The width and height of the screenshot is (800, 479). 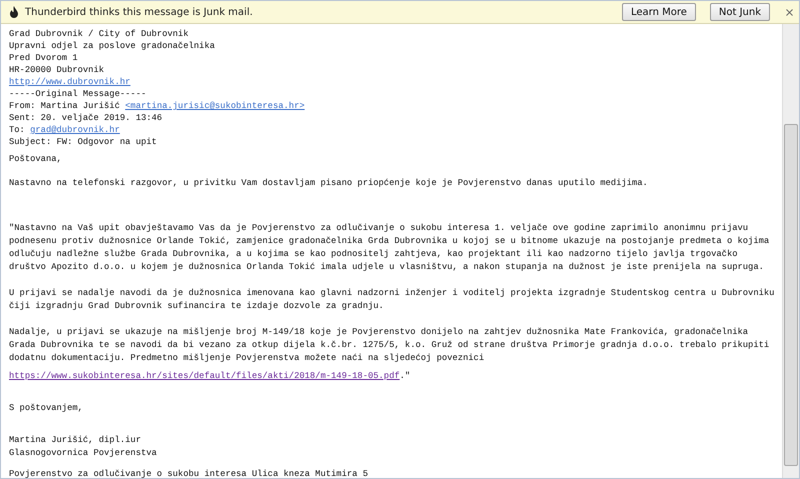 What do you see at coordinates (44, 58) in the screenshot?
I see `header-line: Pred Dvorom 1` at bounding box center [44, 58].